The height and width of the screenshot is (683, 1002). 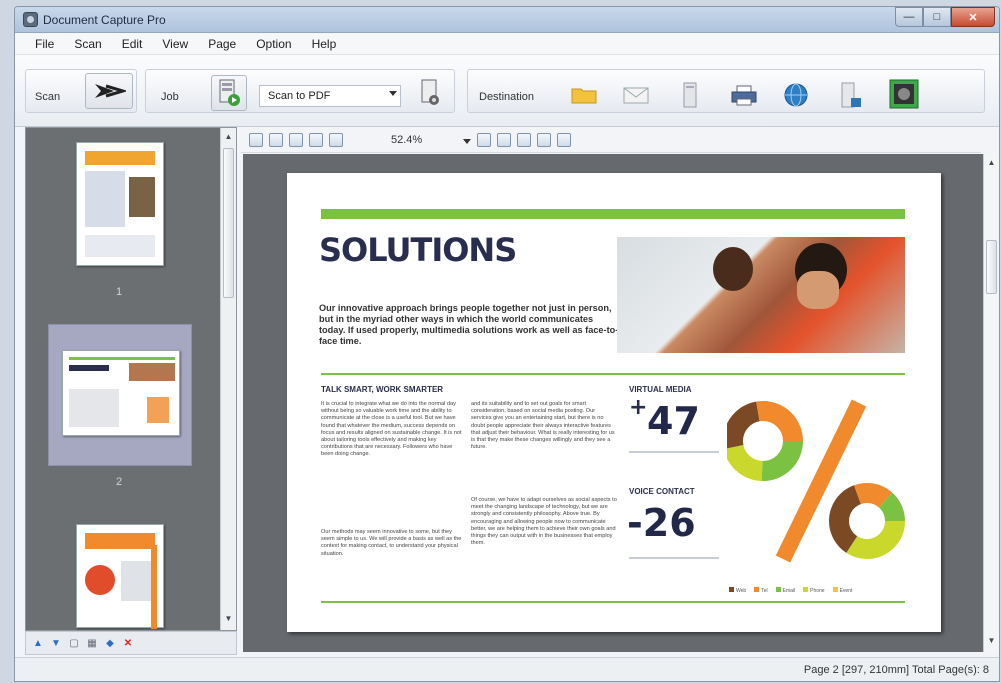 I want to click on legend-item: Tel, so click(x=761, y=590).